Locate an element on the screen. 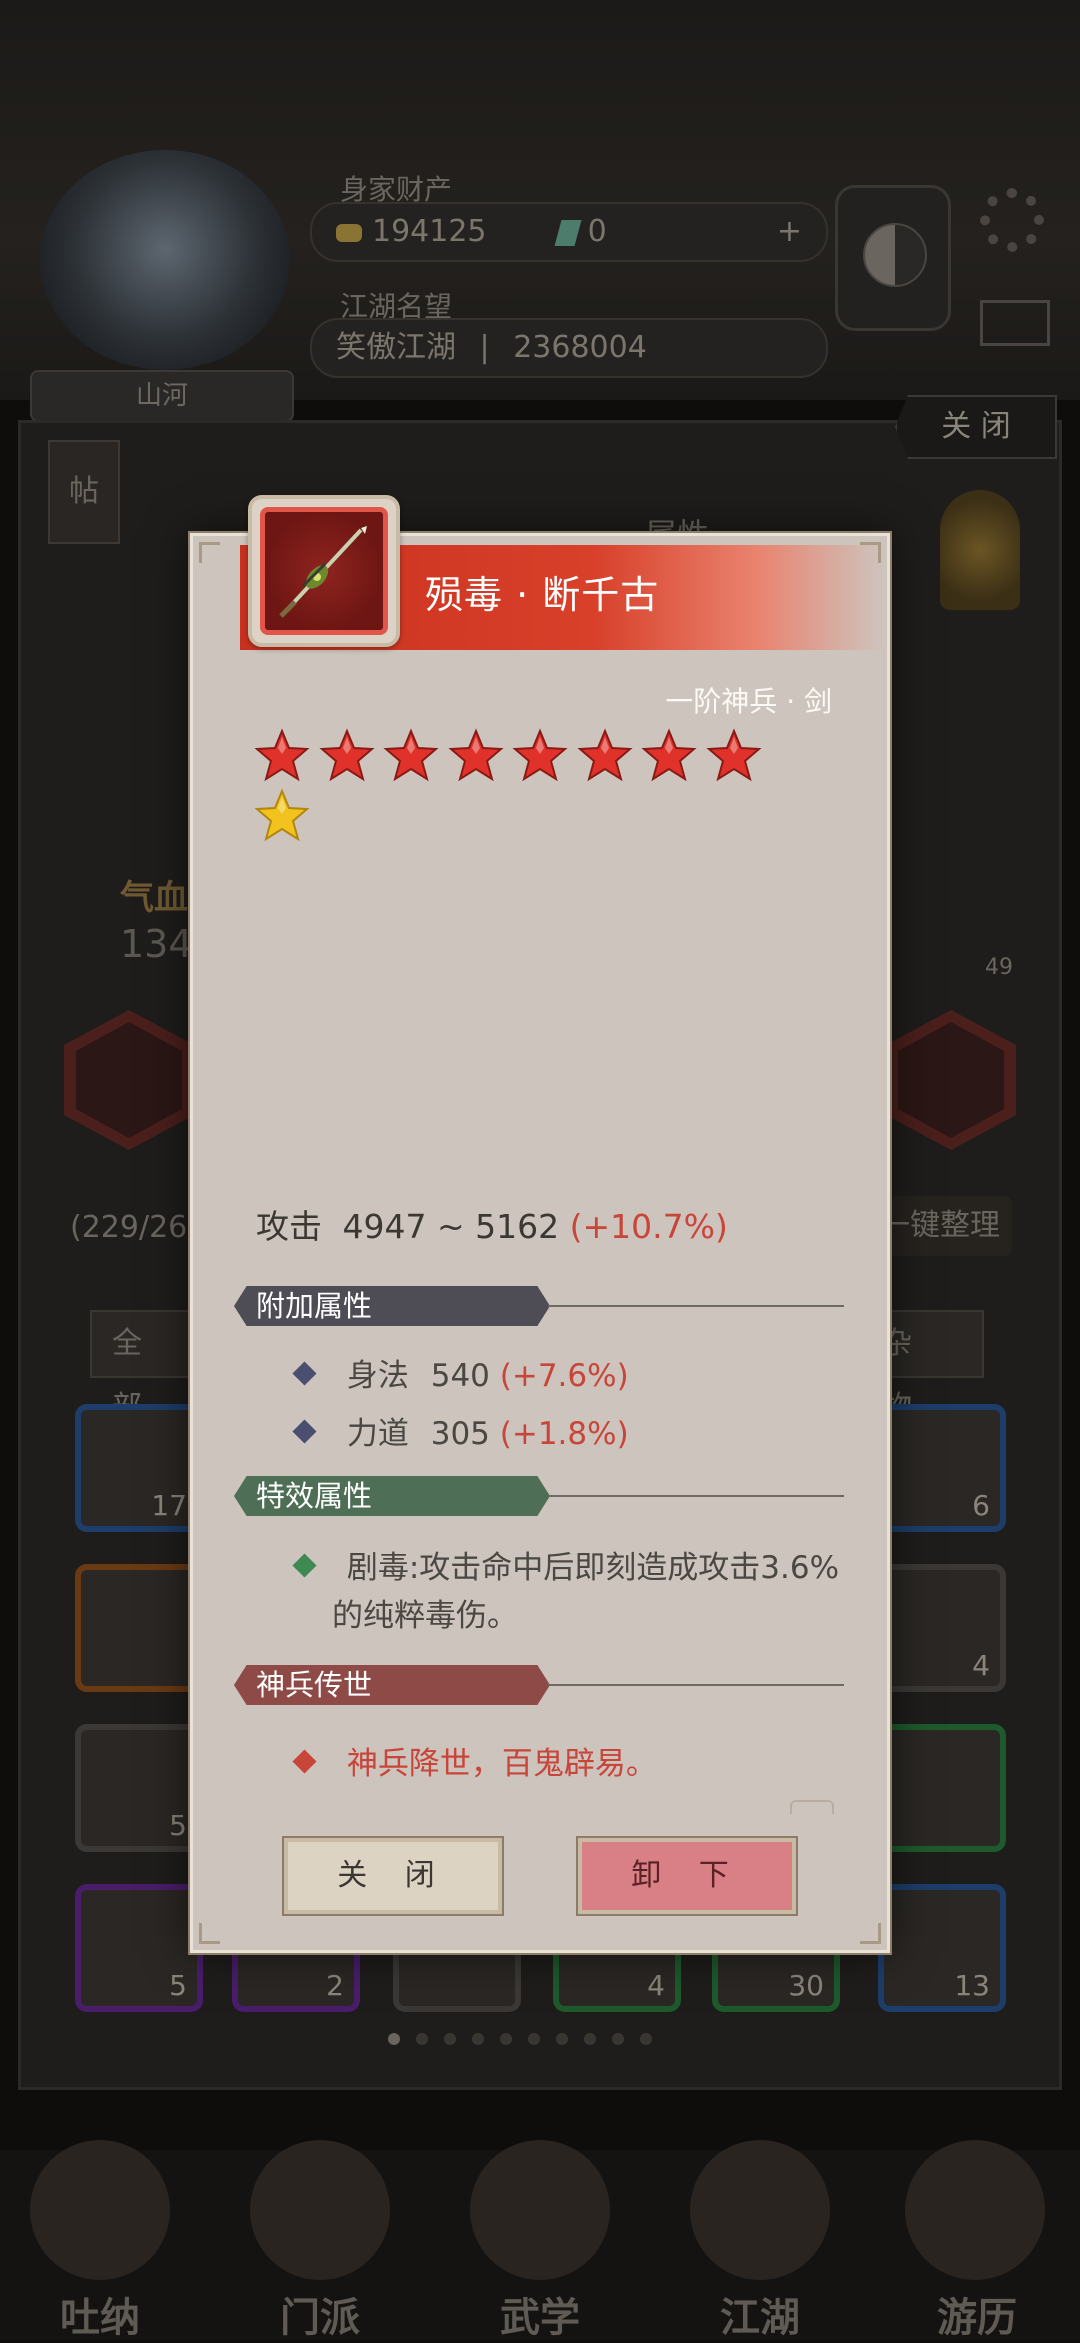 The image size is (1080, 2343). bag-slot: 4 is located at coordinates (942, 1628).